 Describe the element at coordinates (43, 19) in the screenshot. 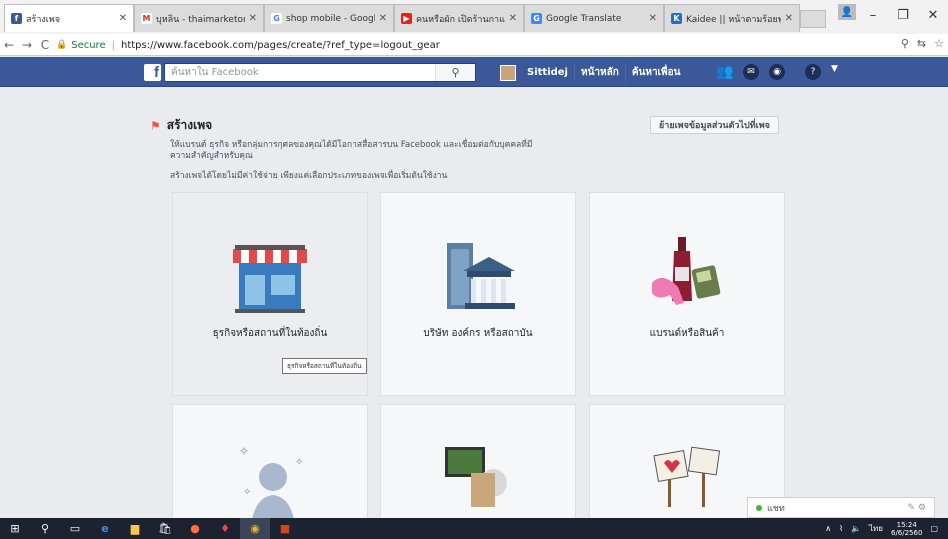

I see `tab-label: สร้างเพจ` at that location.